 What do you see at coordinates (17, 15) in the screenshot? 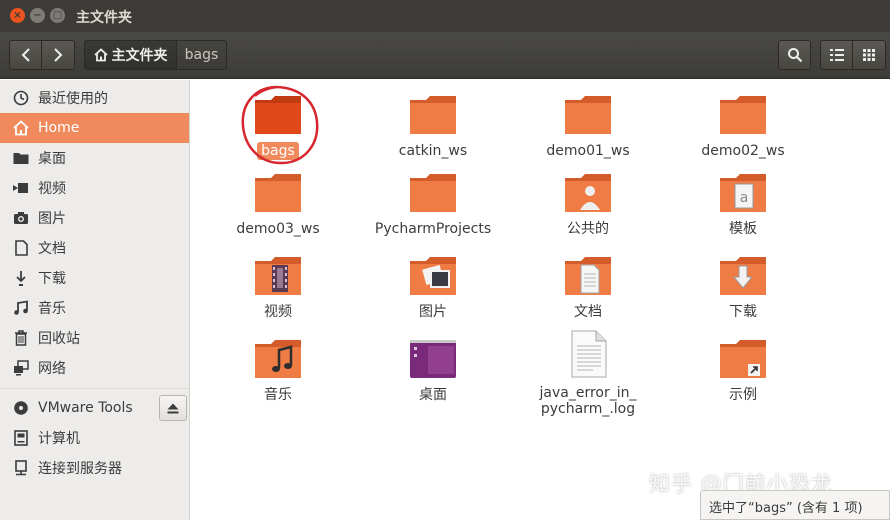
I see `close-window-button: ×` at bounding box center [17, 15].